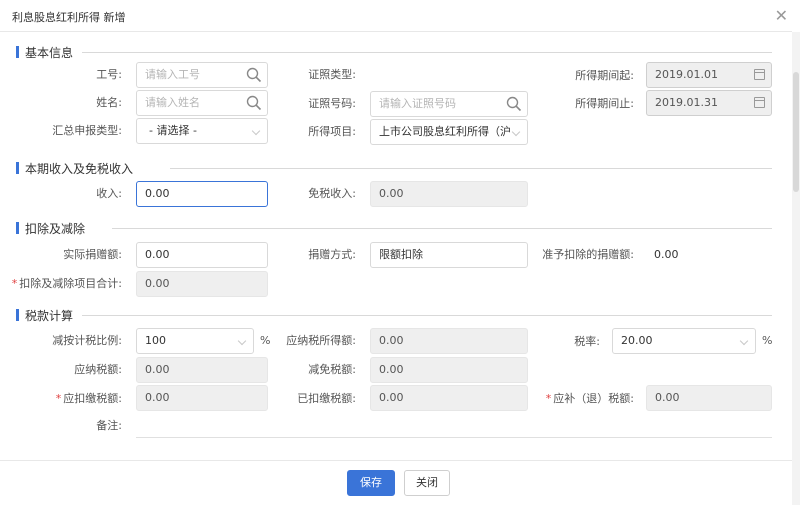 The height and width of the screenshot is (505, 800). Describe the element at coordinates (454, 437) in the screenshot. I see `remark-input` at that location.